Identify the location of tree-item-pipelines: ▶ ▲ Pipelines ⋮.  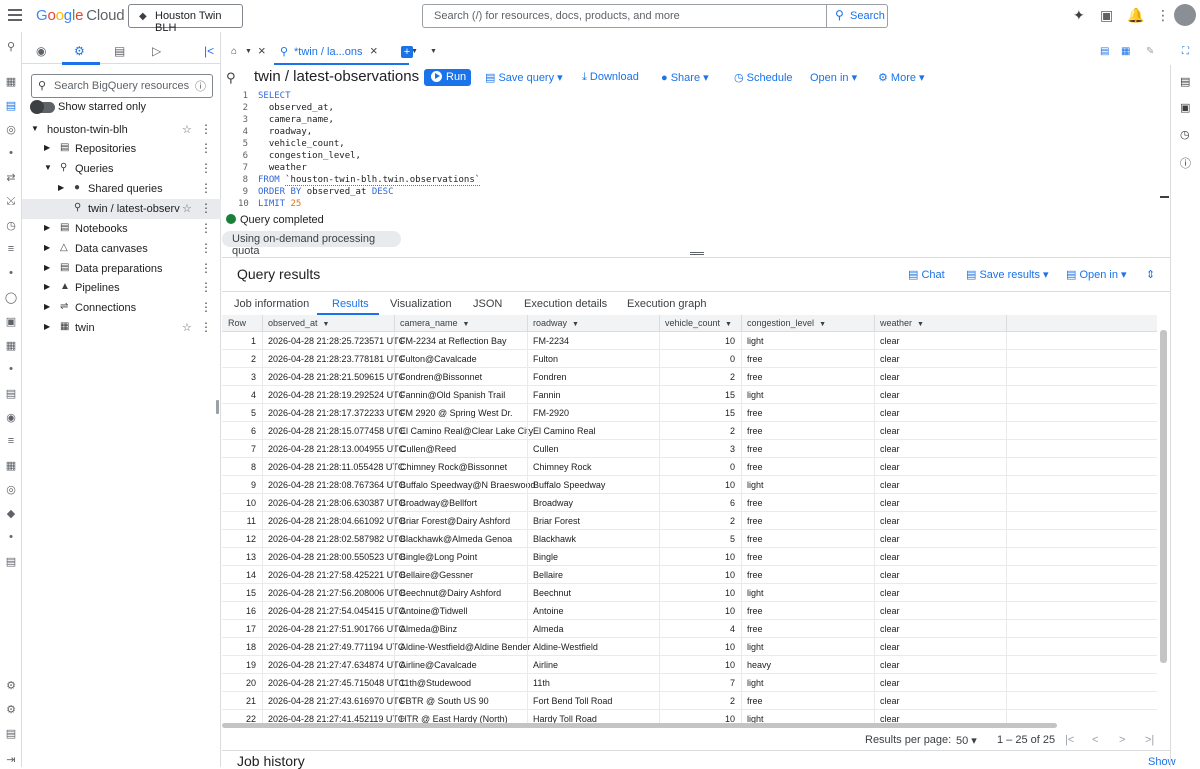
(121, 288).